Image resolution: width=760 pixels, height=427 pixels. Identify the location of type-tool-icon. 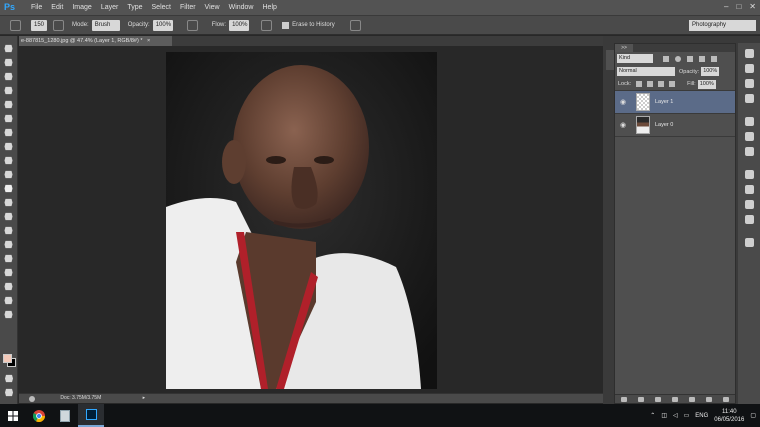
(8, 258).